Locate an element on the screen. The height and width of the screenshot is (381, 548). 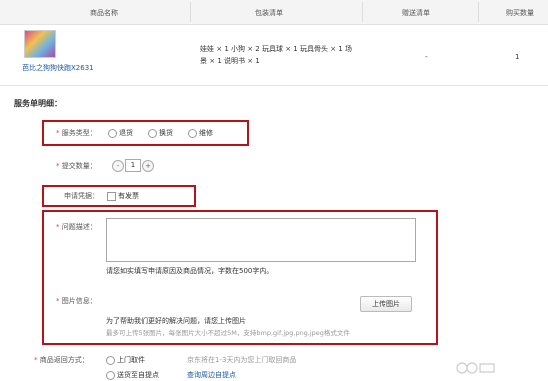
service-type-label: * 服务类型： is located at coordinates (76, 133).